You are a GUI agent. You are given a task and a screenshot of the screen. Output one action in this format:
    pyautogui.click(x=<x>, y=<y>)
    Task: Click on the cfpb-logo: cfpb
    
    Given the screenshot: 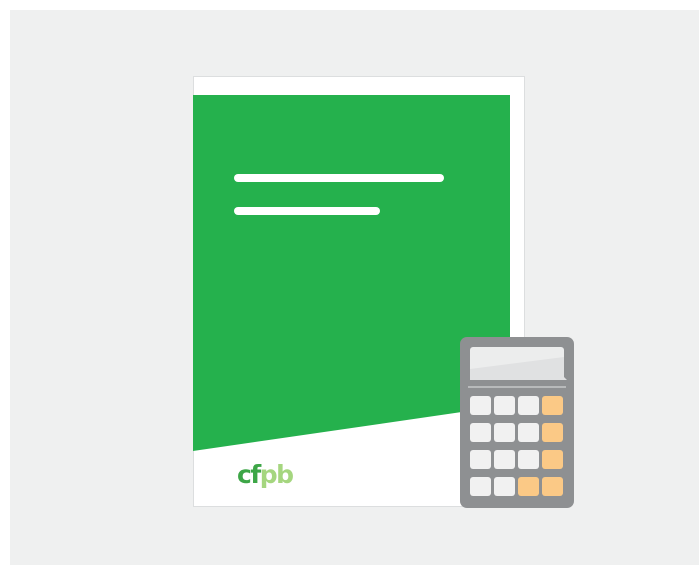 What is the action you would take?
    pyautogui.click(x=265, y=474)
    